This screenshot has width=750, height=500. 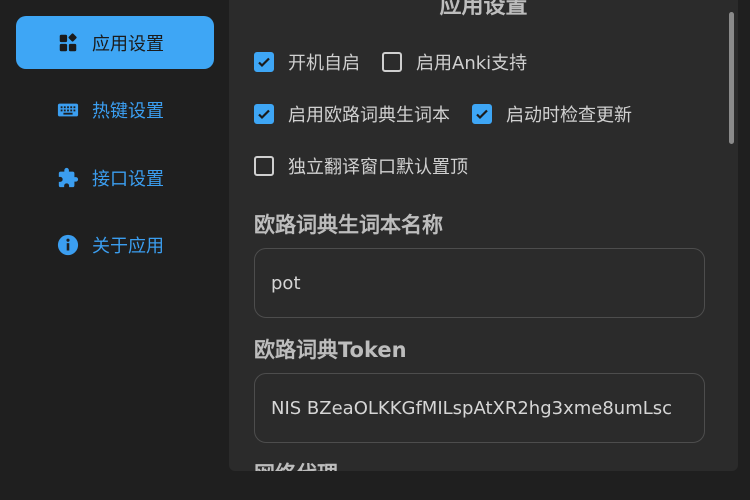 I want to click on sidebar-item-about: 关于应用, so click(x=115, y=244).